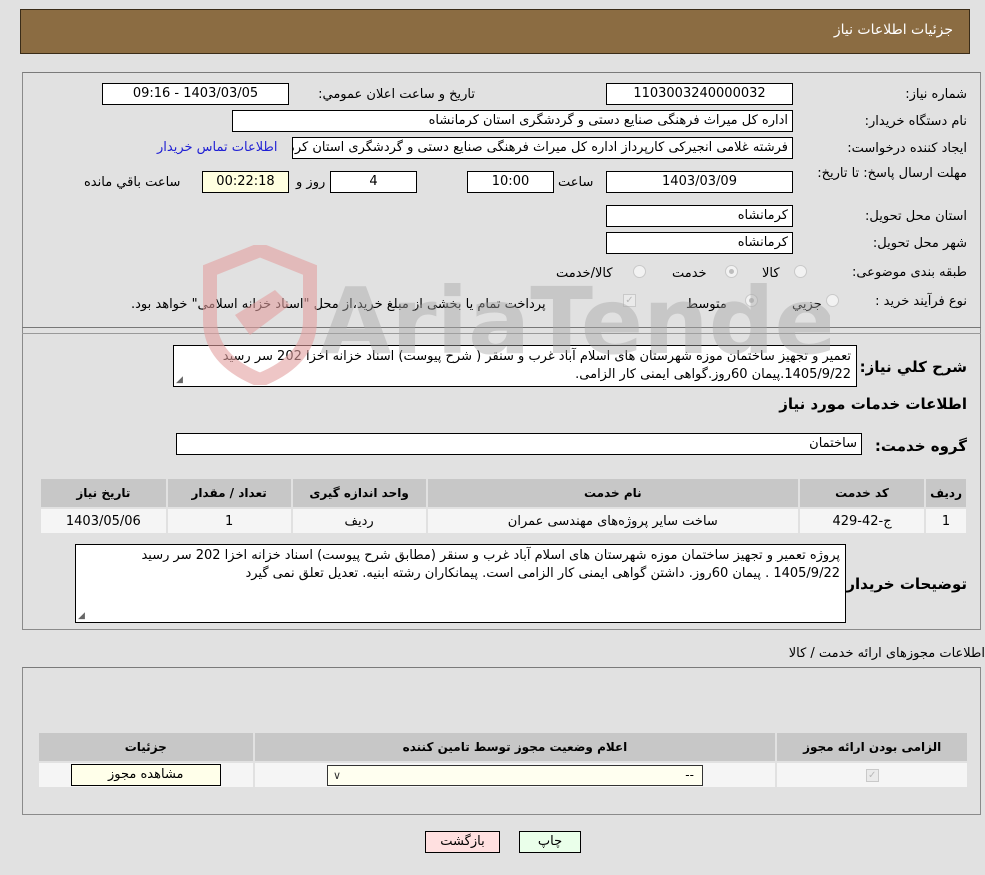 The image size is (985, 875). I want to click on description-label: شرح کلي نياز:, so click(913, 367).